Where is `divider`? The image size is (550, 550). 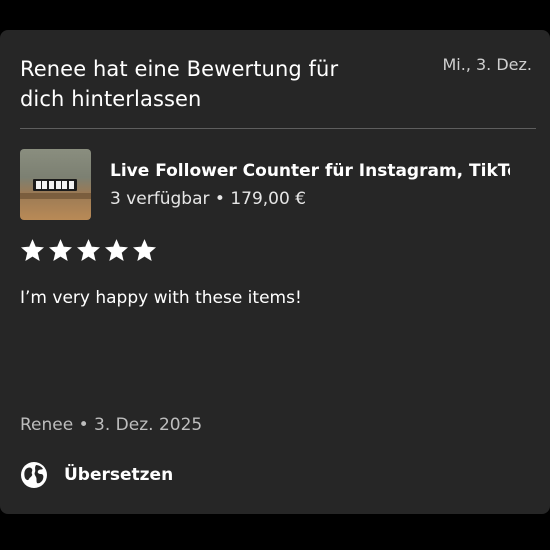 divider is located at coordinates (278, 128).